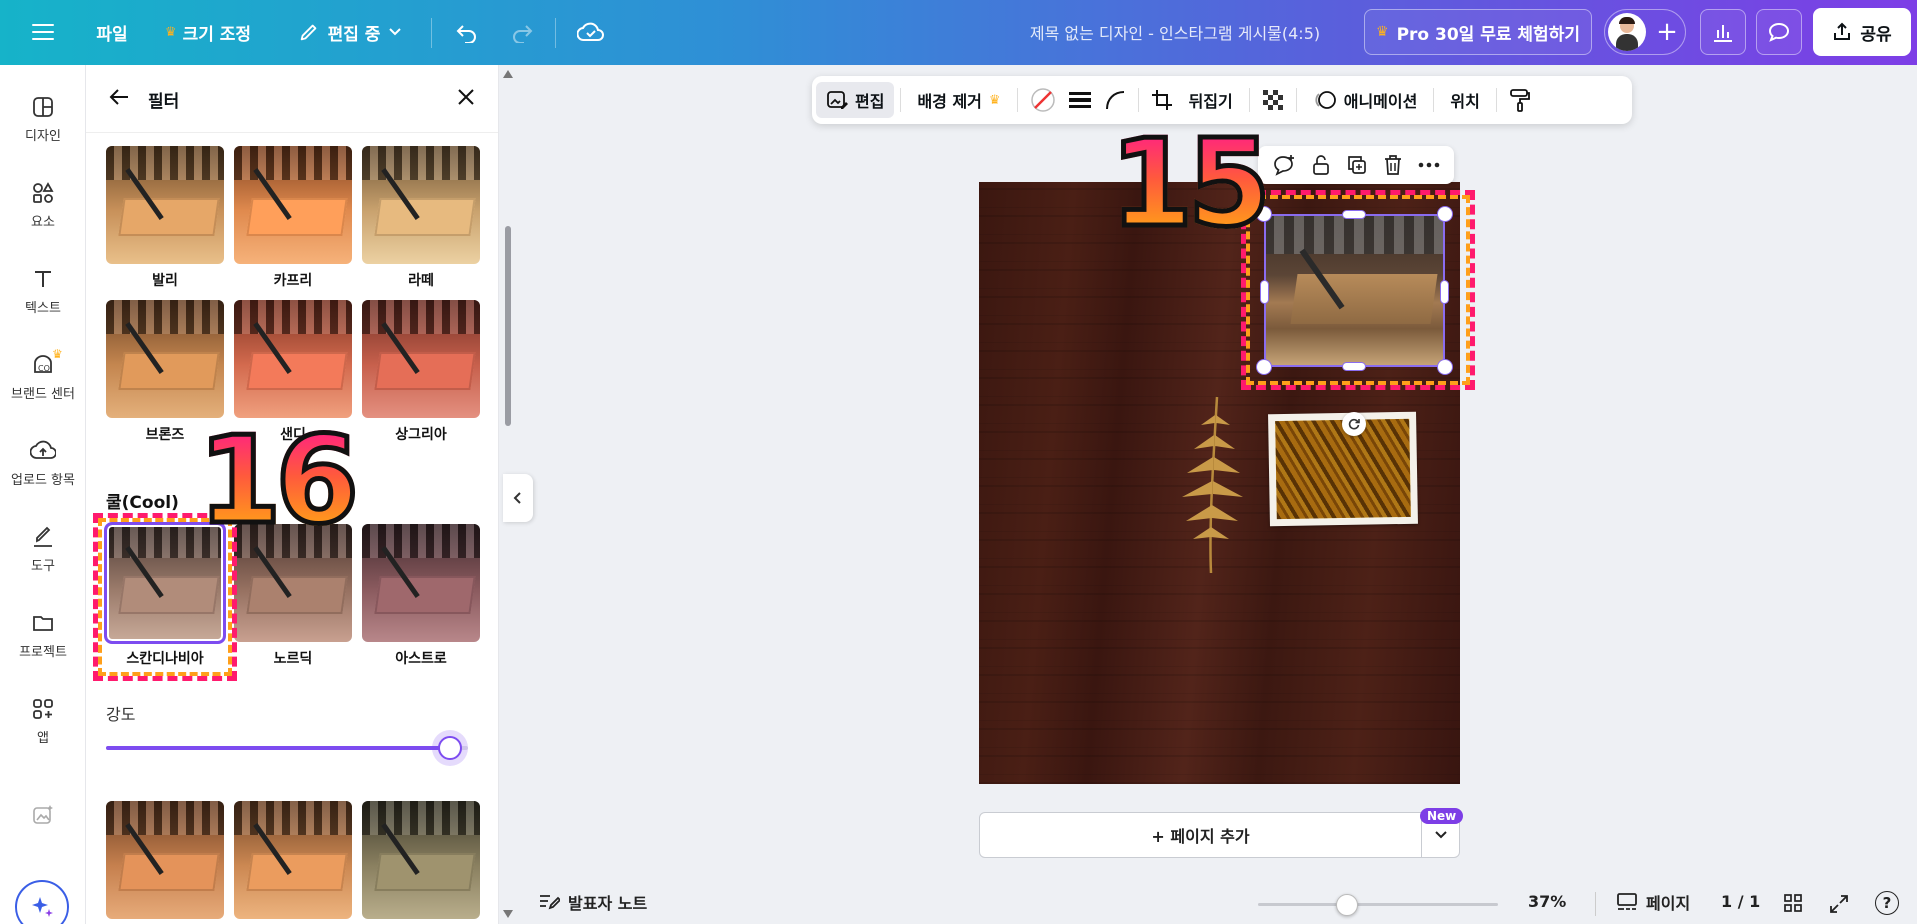  What do you see at coordinates (43, 463) in the screenshot?
I see `rail-item-uploads: 업로드 항목` at bounding box center [43, 463].